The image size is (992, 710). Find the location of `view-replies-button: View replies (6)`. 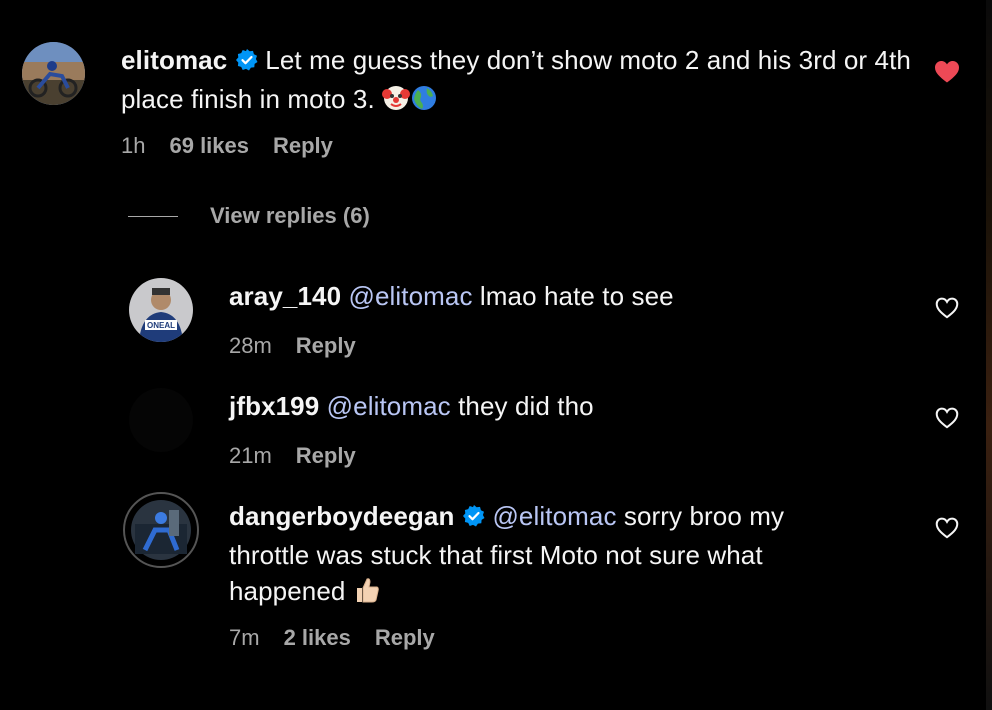

view-replies-button: View replies (6) is located at coordinates (249, 216).